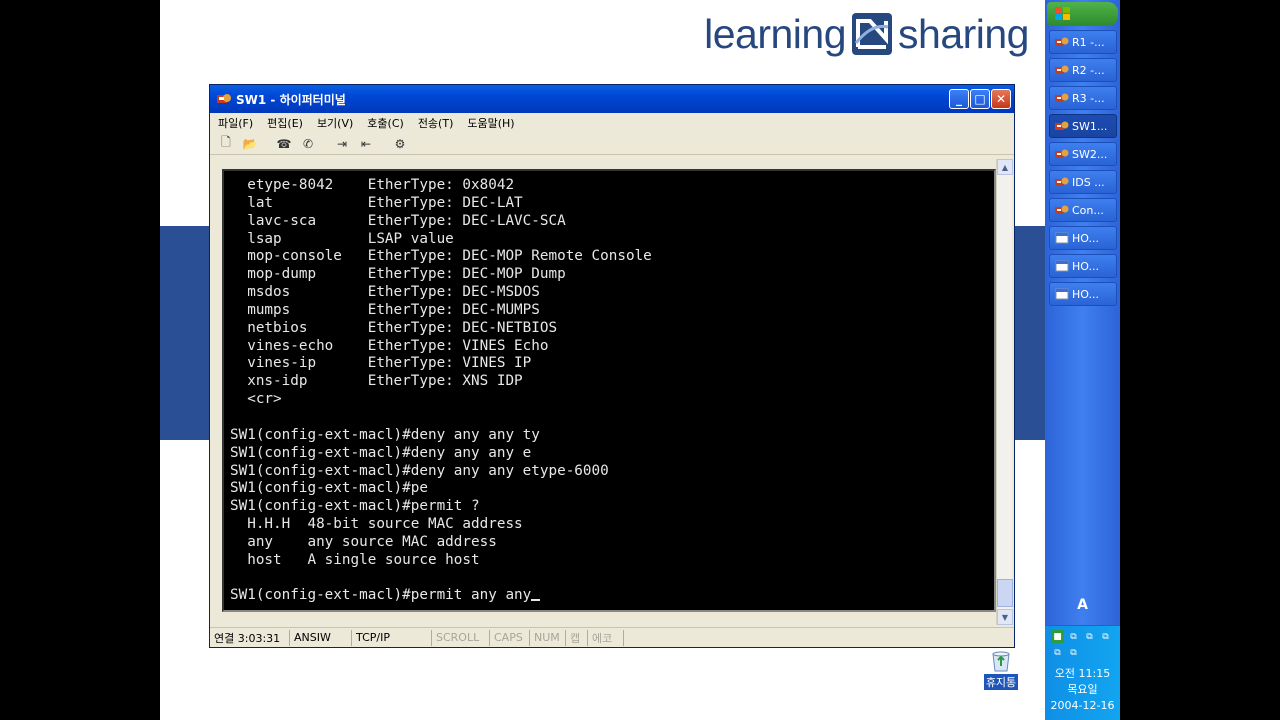 The image size is (1280, 720). I want to click on right-letterbox, so click(1200, 360).